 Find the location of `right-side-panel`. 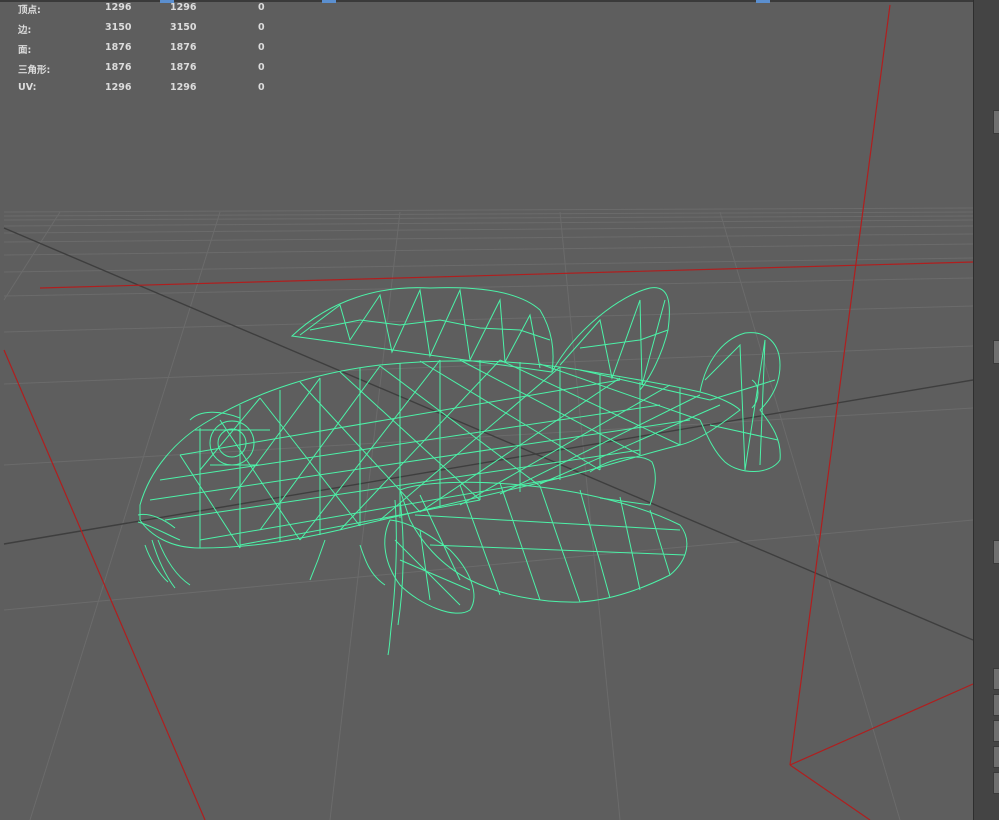

right-side-panel is located at coordinates (986, 410).